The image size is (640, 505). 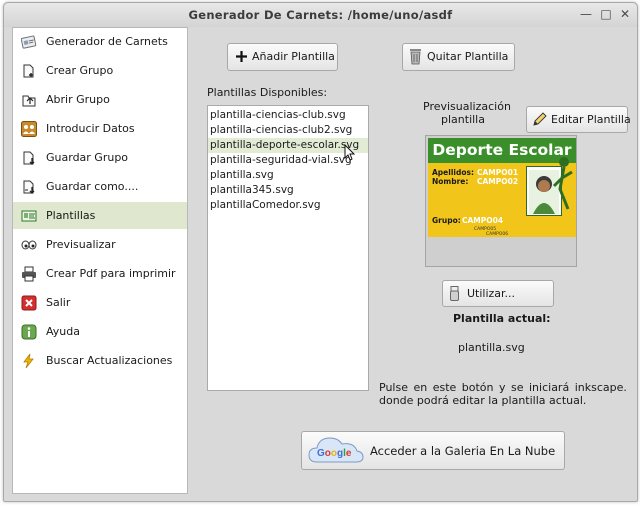 I want to click on mouse-cursor-icon, so click(x=350, y=152).